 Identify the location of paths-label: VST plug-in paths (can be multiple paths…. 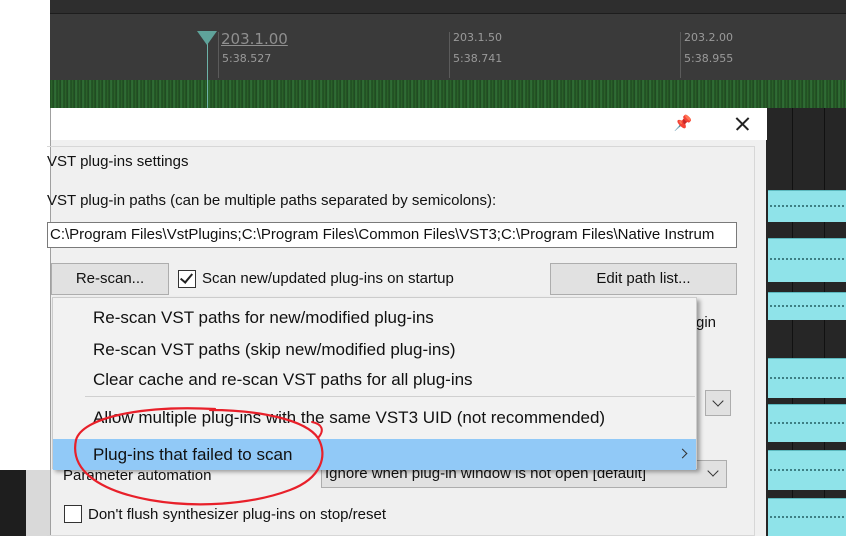
(272, 200).